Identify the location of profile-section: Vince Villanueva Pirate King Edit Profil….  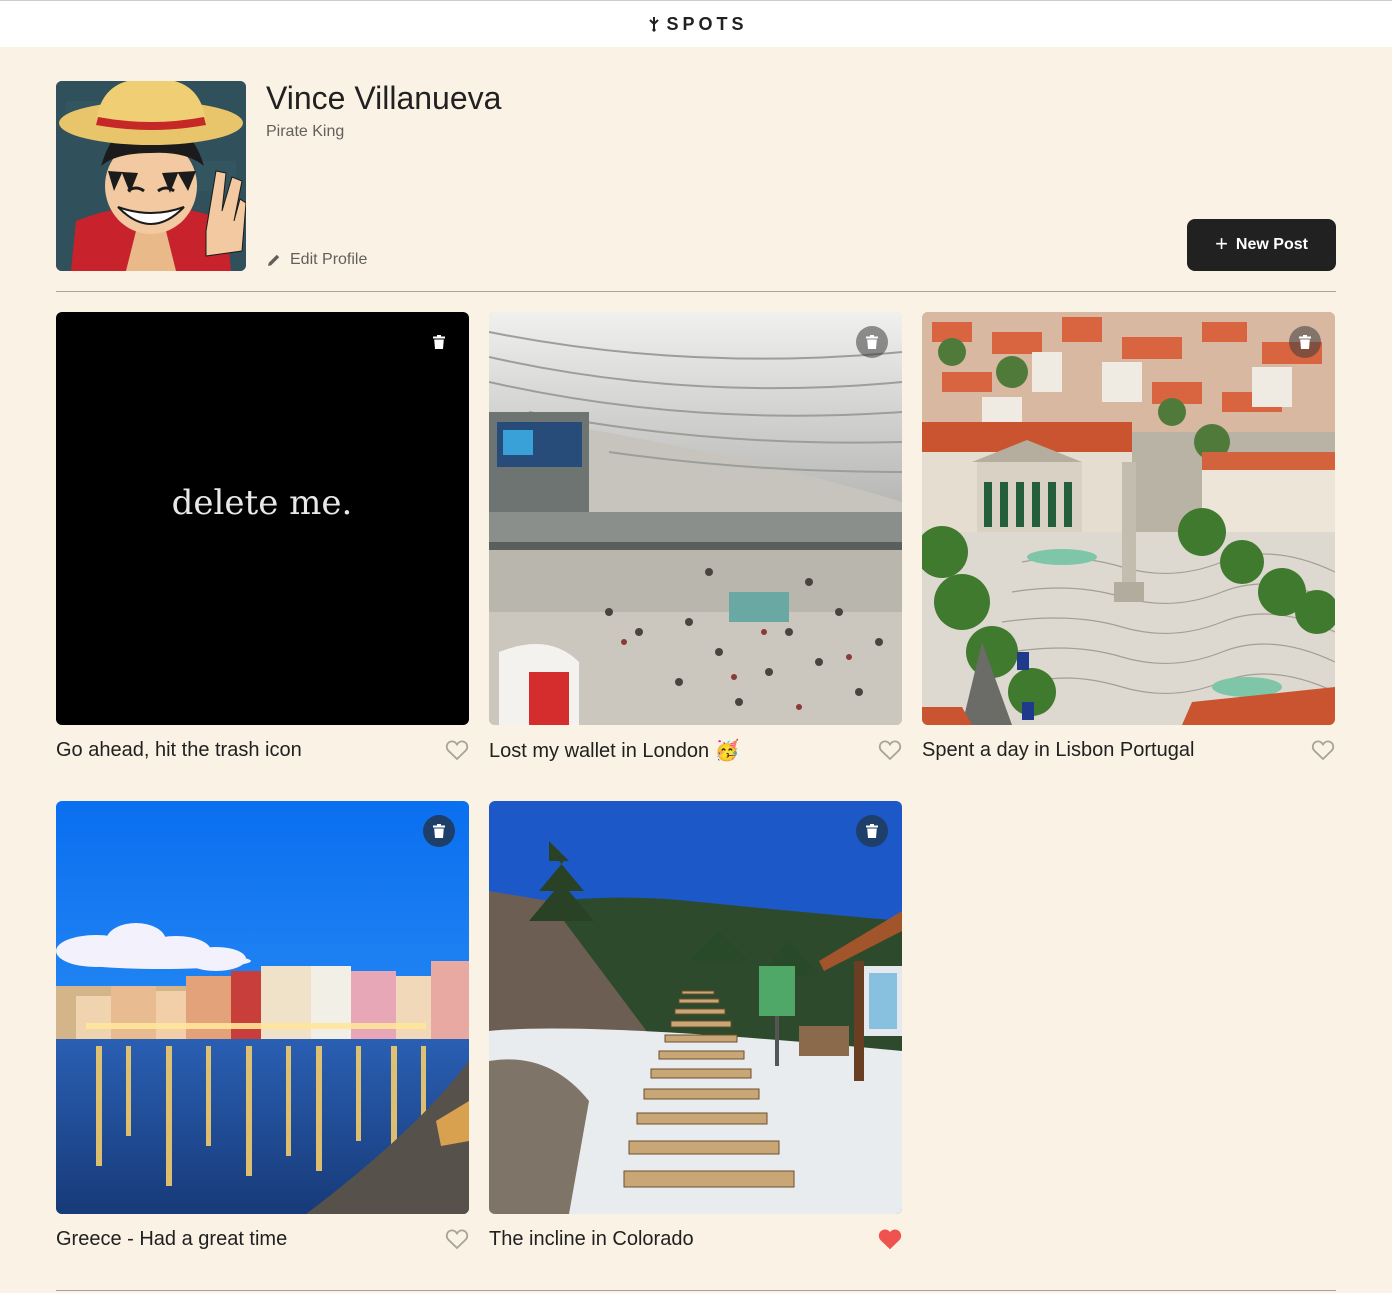
(696, 176).